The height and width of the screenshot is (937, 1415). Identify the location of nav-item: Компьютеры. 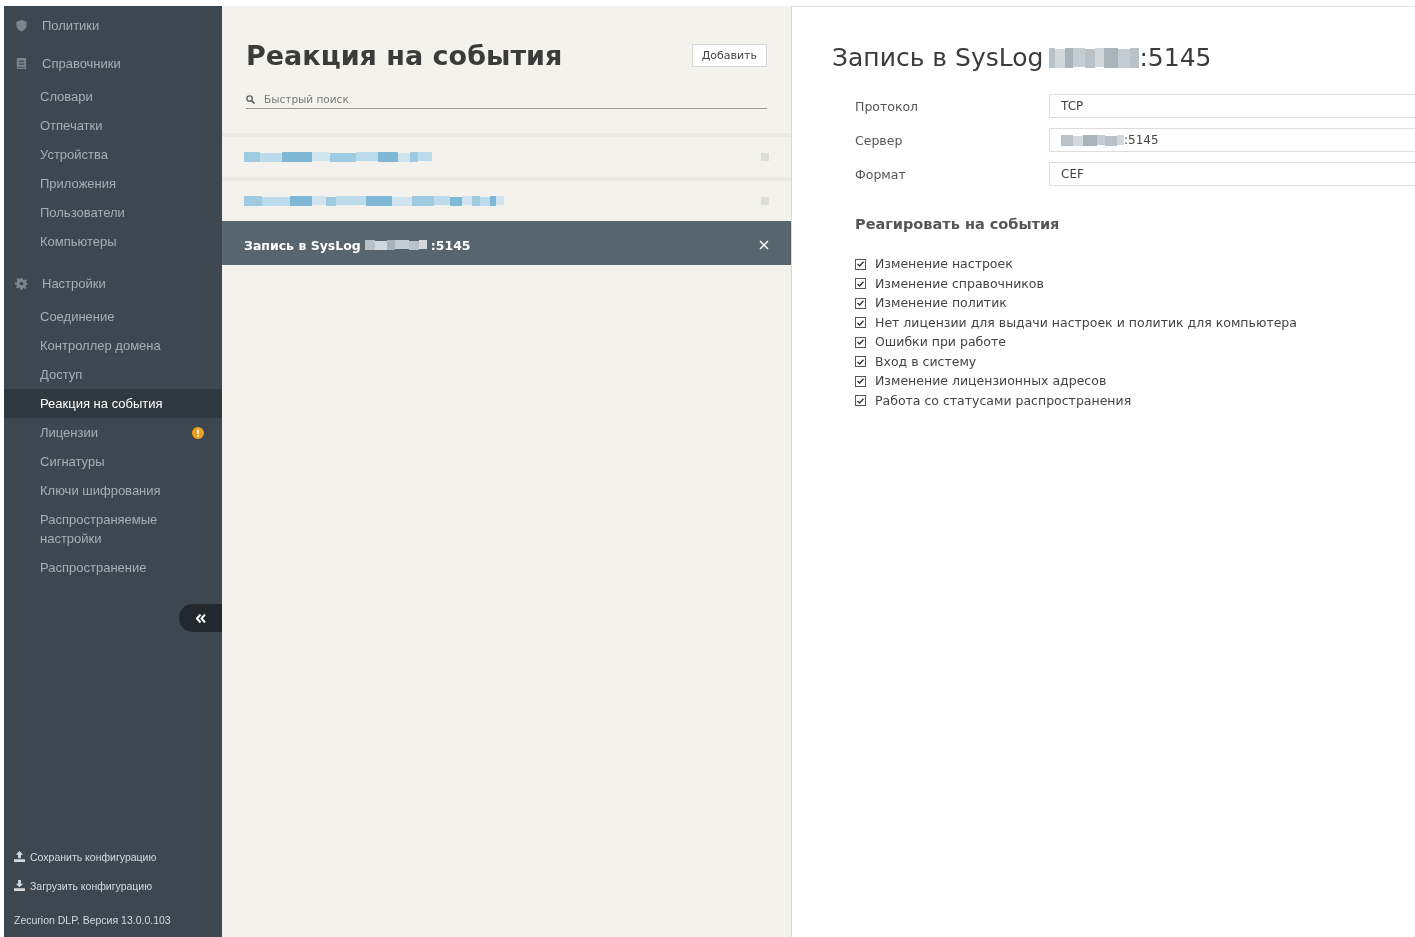
(113, 241).